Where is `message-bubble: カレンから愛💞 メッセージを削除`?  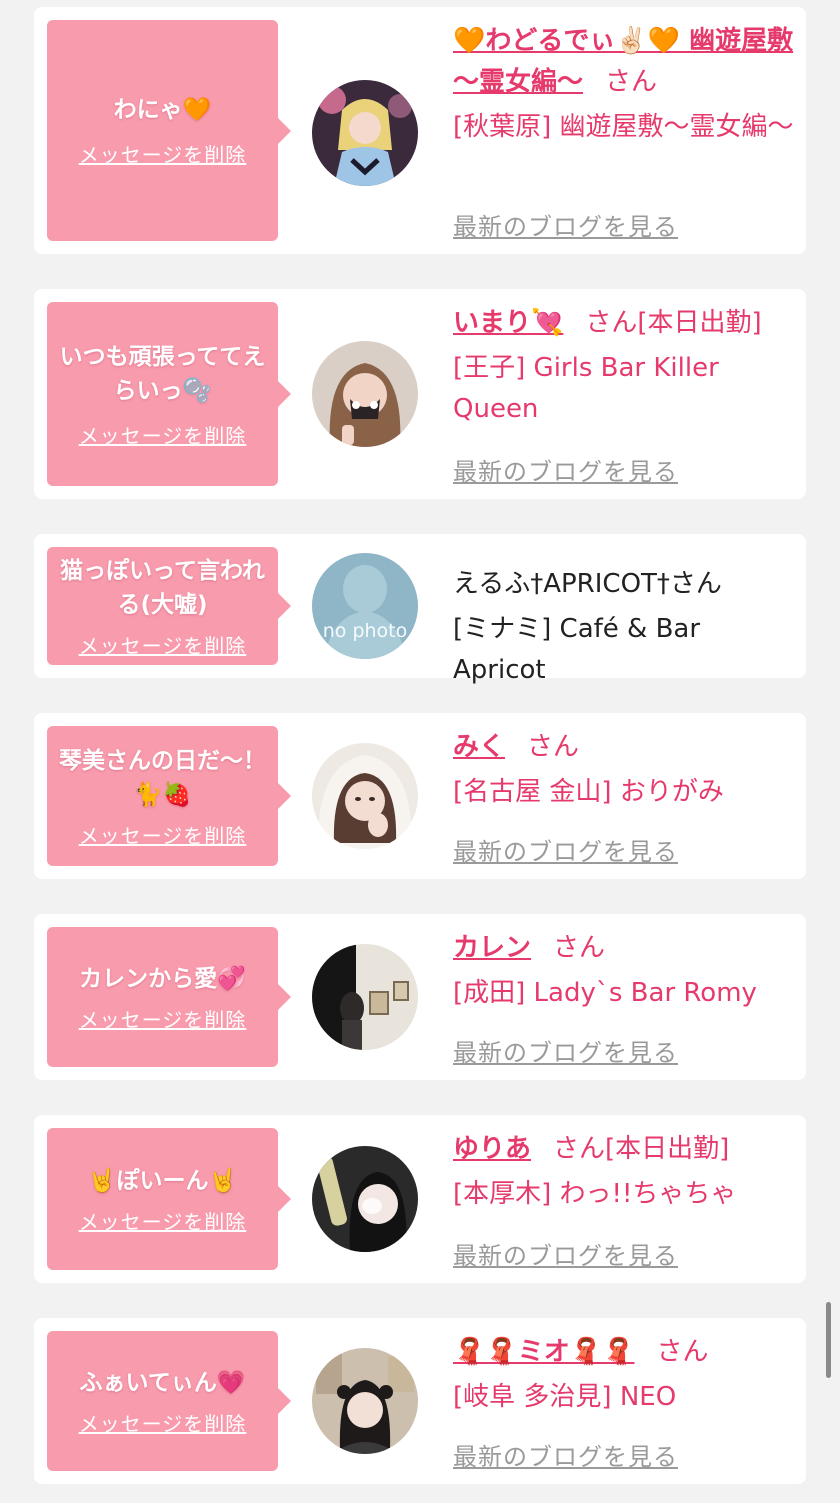 message-bubble: カレンから愛💞 メッセージを削除 is located at coordinates (169, 997).